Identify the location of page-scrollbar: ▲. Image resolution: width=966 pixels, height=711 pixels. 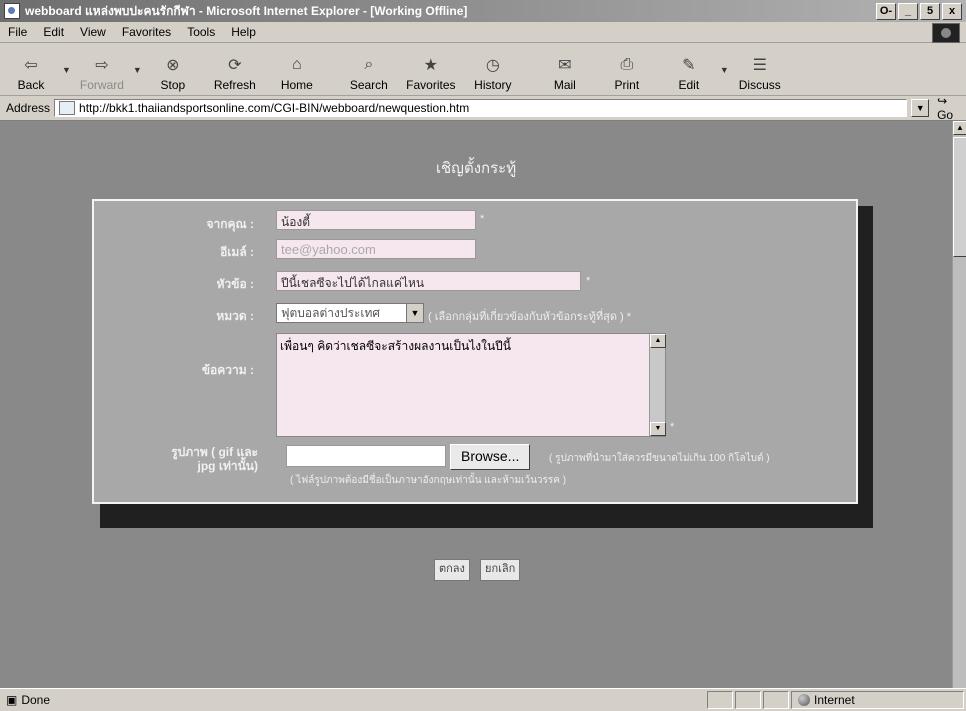
(959, 404).